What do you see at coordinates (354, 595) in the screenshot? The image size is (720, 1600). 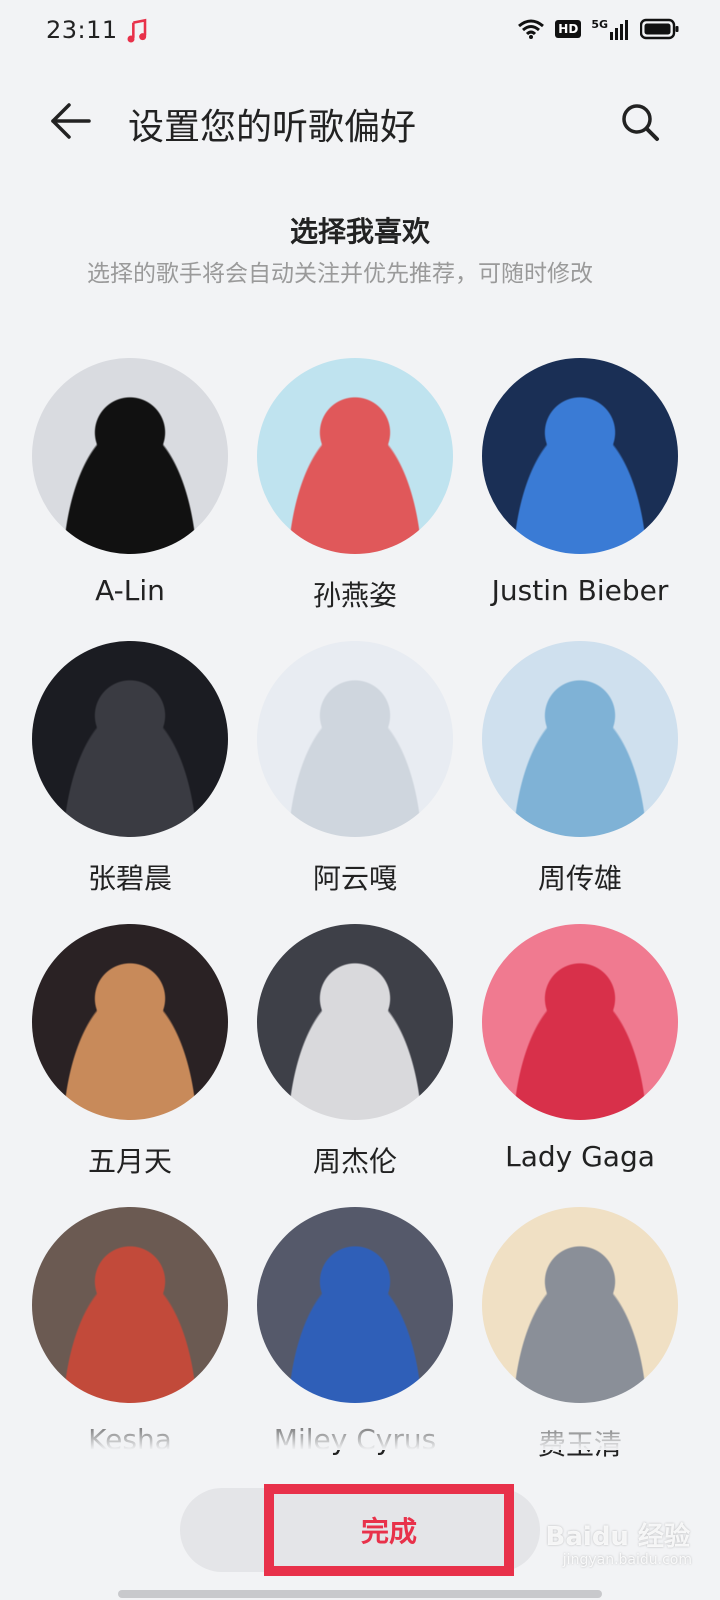 I see `artist-name: 孙燕姿` at bounding box center [354, 595].